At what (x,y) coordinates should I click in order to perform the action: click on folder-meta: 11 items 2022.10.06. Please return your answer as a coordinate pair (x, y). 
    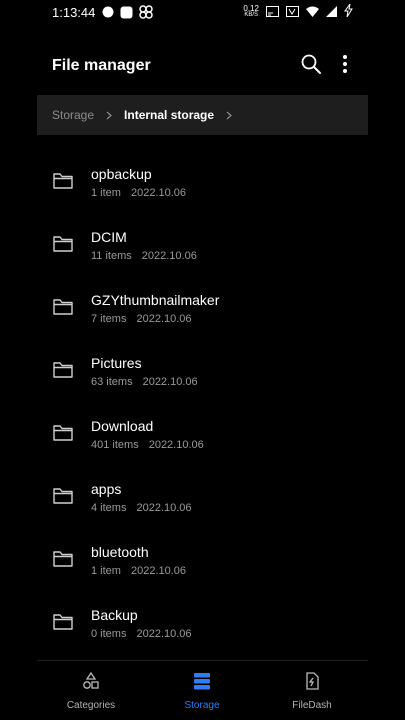
    Looking at the image, I should click on (144, 256).